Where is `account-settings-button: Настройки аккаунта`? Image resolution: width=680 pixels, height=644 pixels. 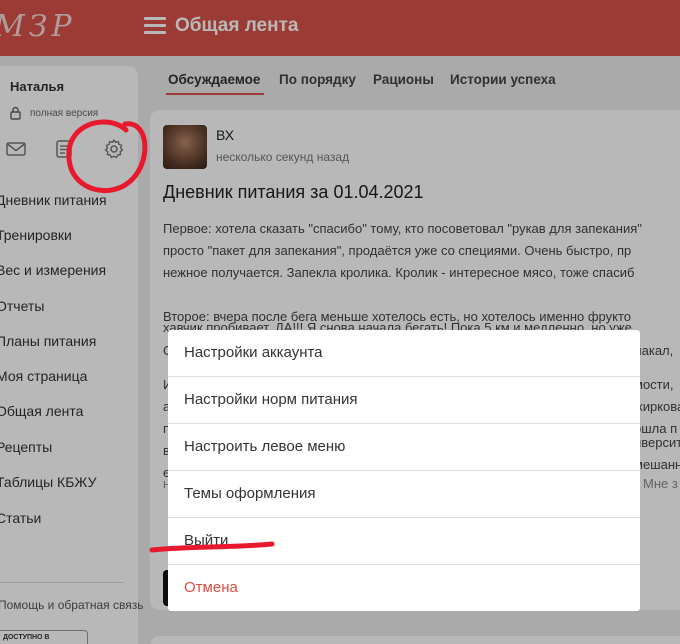 account-settings-button: Настройки аккаунта is located at coordinates (404, 353).